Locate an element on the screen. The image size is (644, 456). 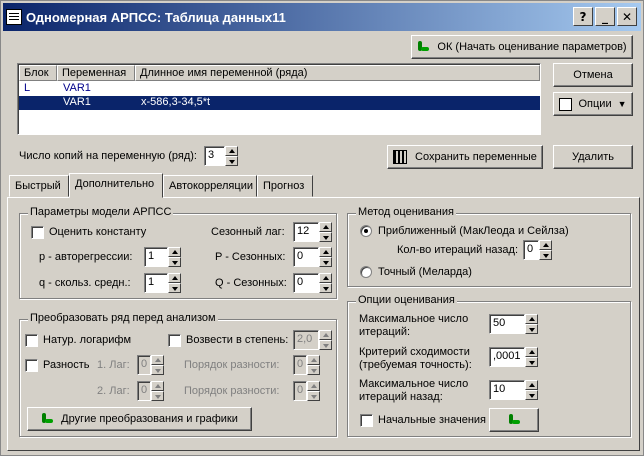
P-seasonal-stepper: 0 is located at coordinates (312, 257).